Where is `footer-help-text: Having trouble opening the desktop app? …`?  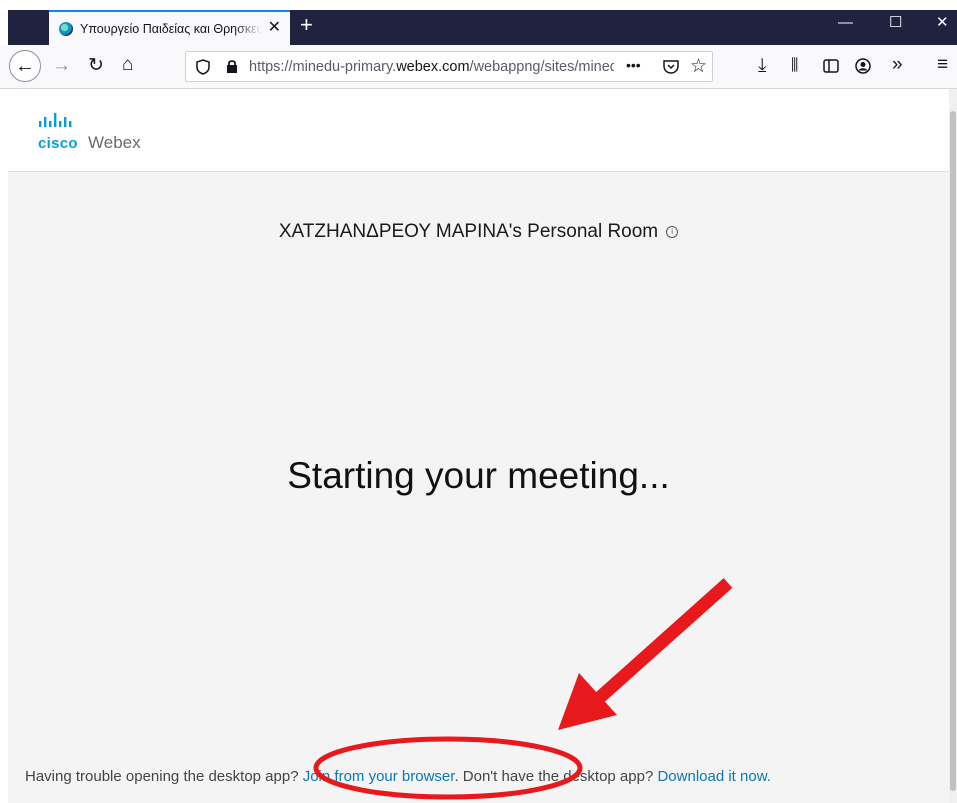
footer-help-text: Having trouble opening the desktop app? … is located at coordinates (398, 776).